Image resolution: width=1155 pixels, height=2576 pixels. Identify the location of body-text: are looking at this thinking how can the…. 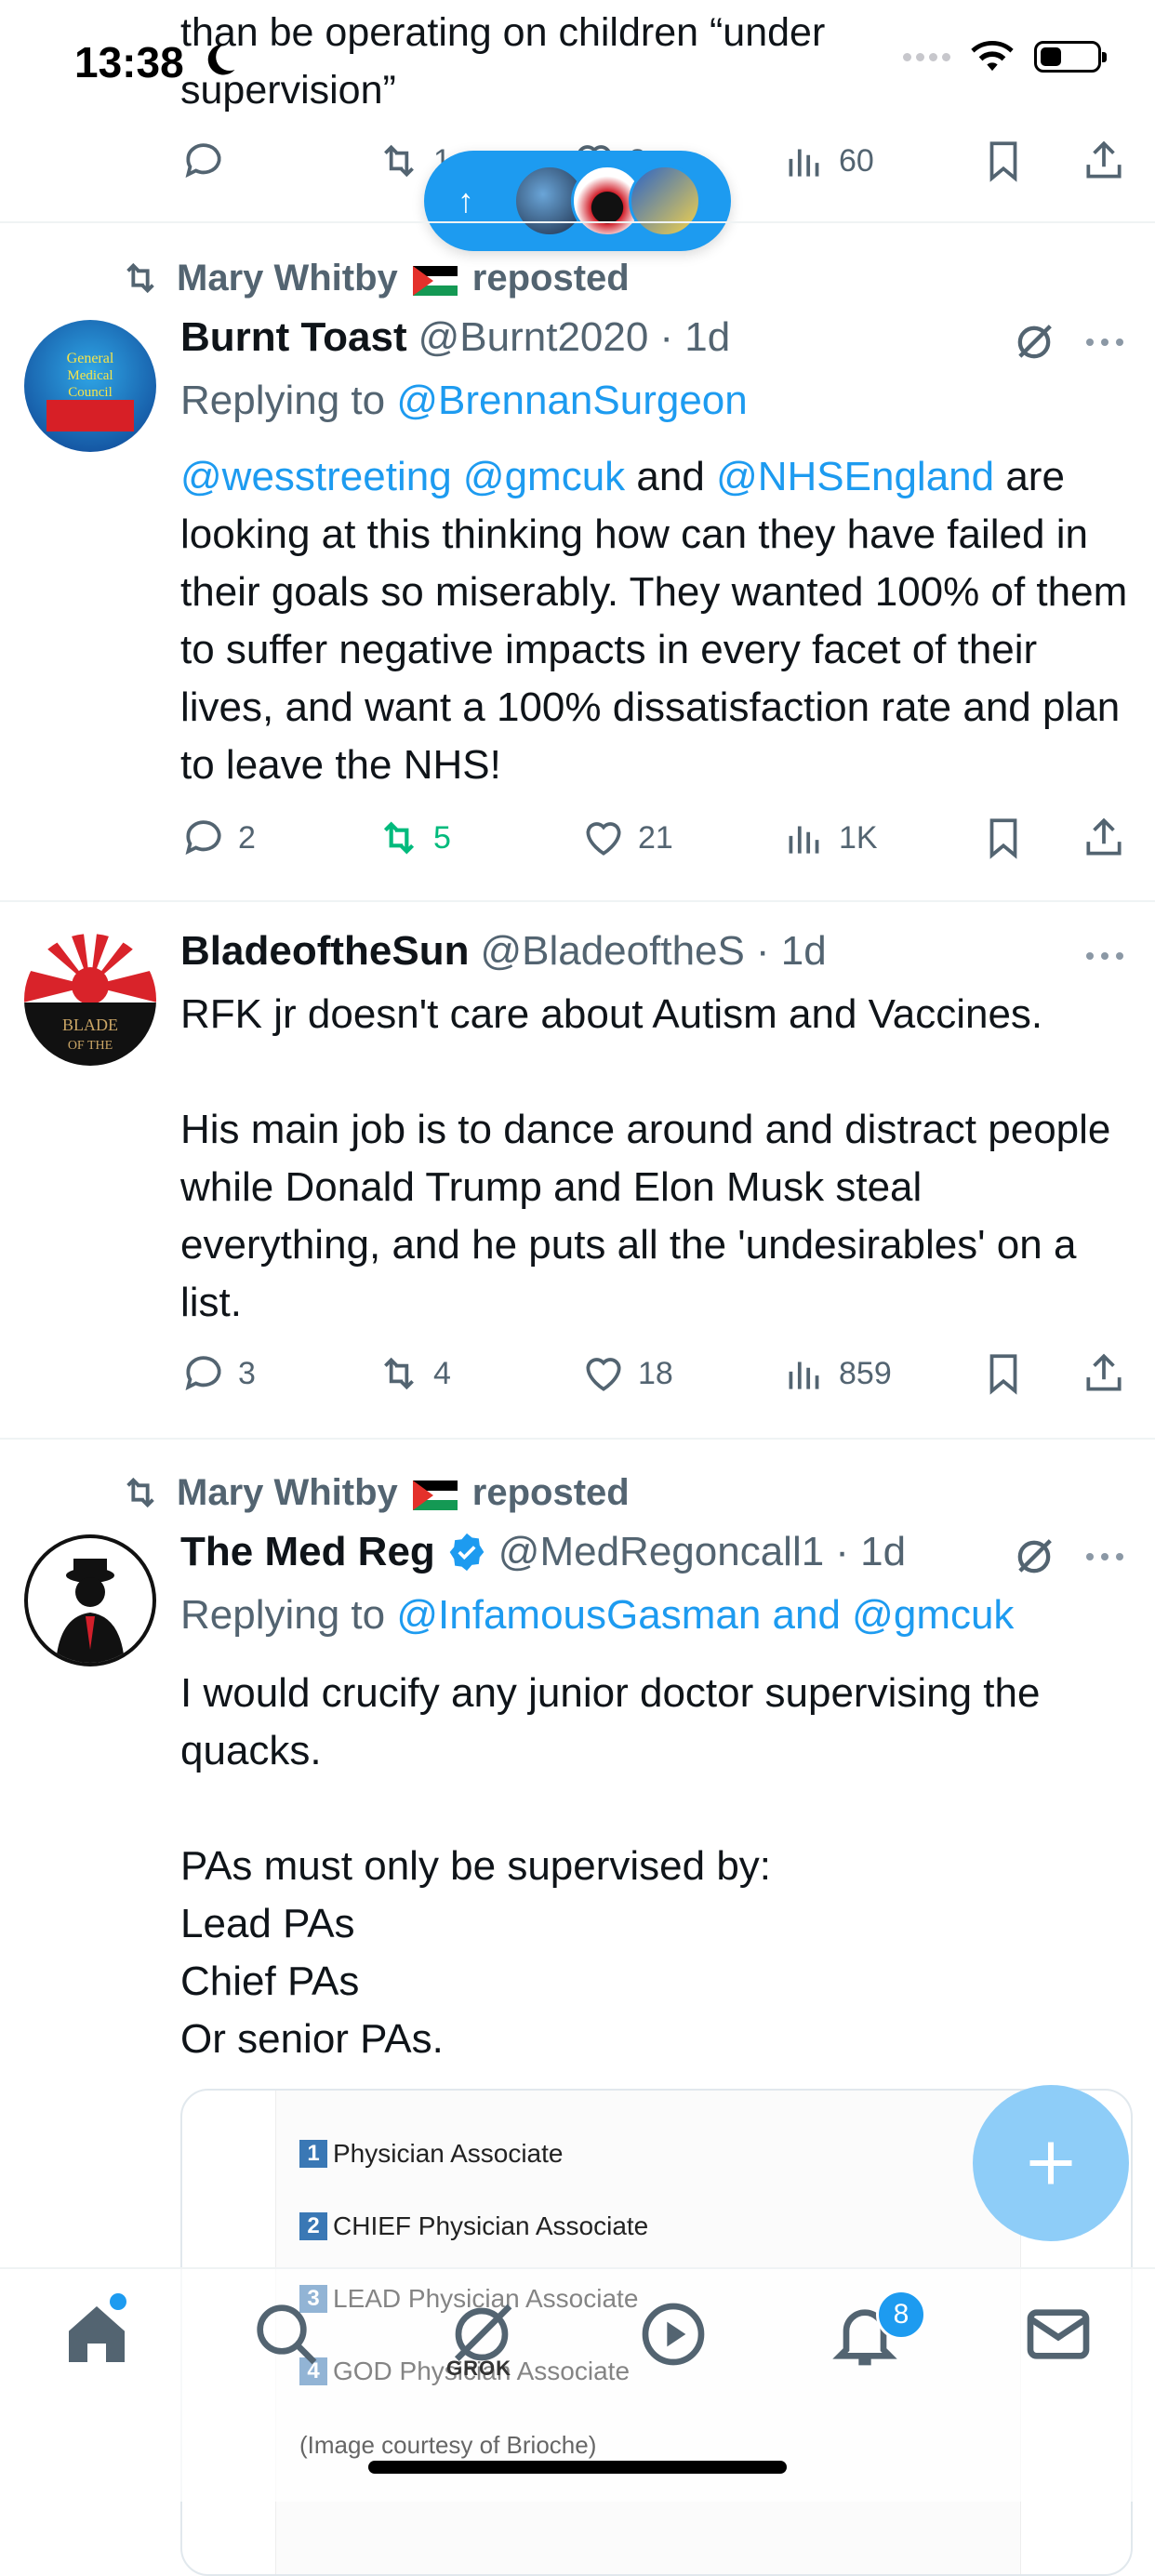
(659, 621).